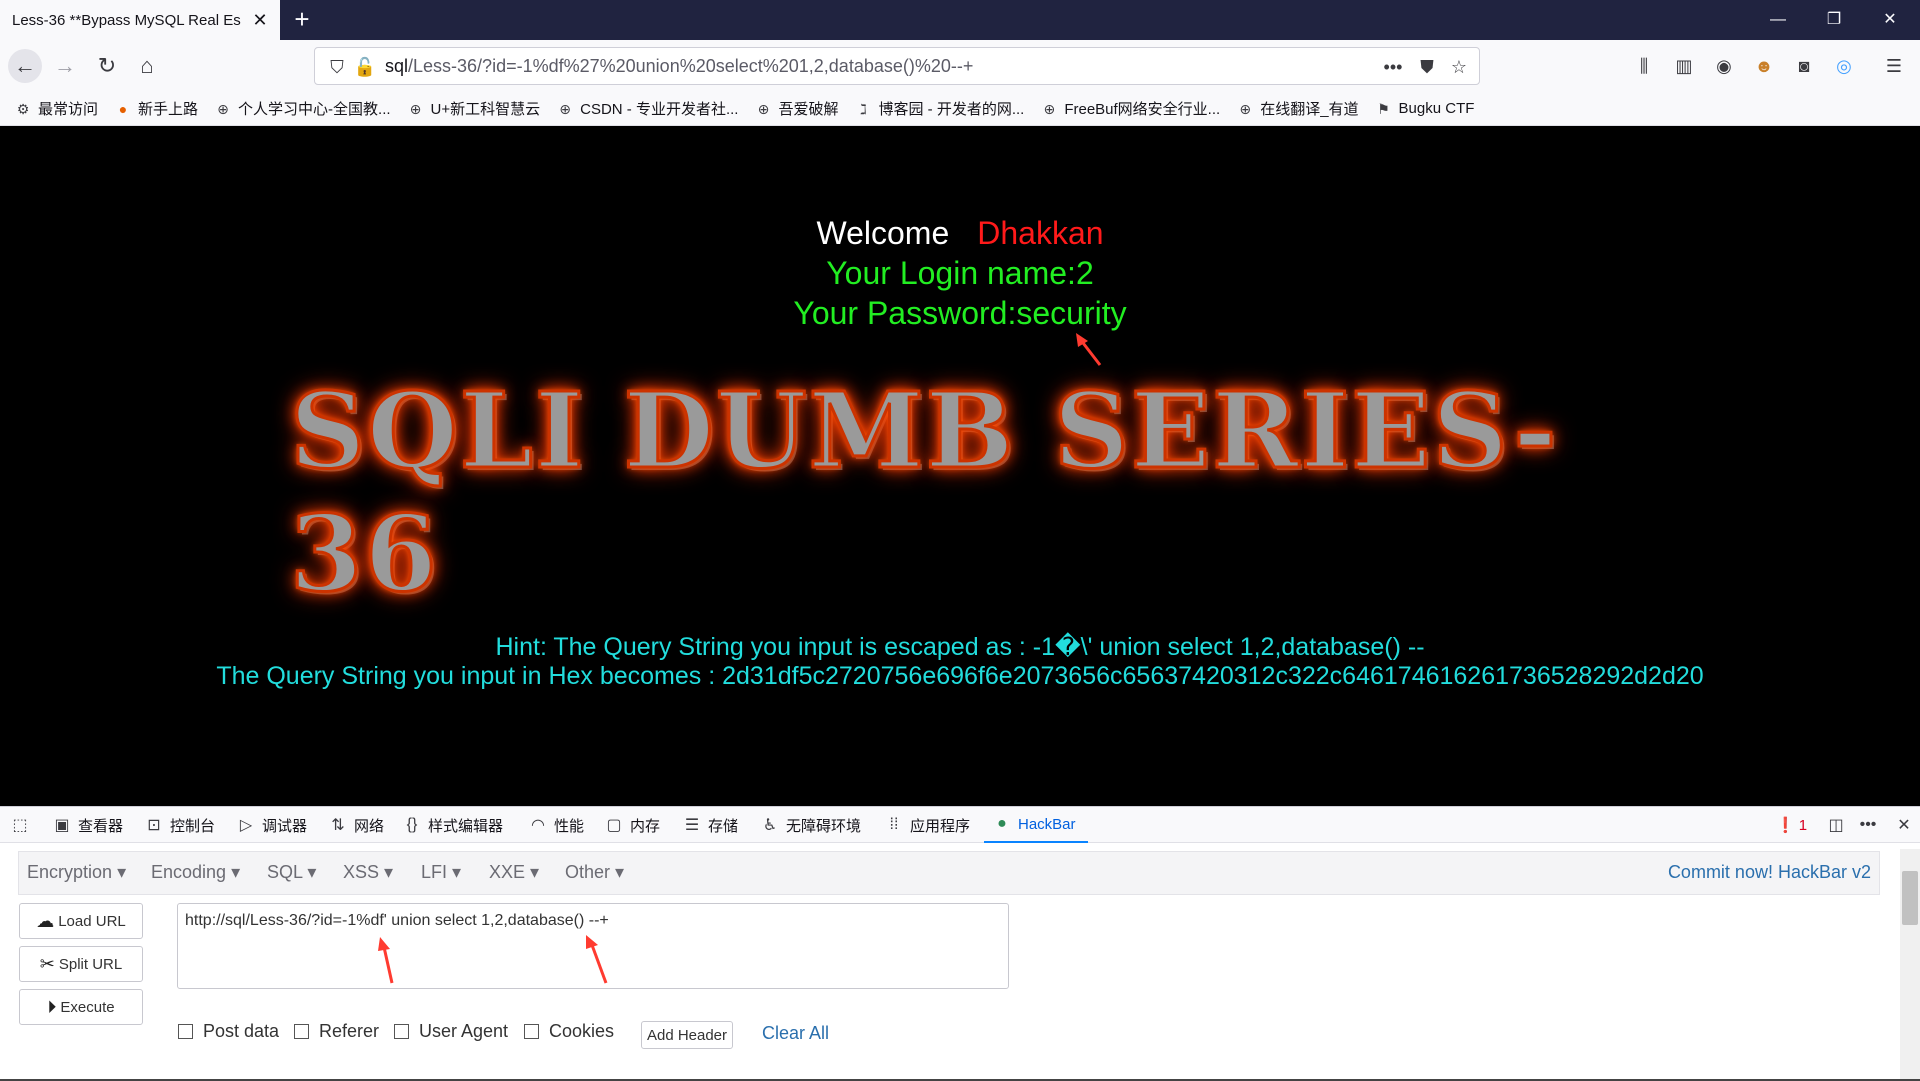 The width and height of the screenshot is (1920, 1081). Describe the element at coordinates (1890, 20) in the screenshot. I see `window-close-icon: ✕` at that location.